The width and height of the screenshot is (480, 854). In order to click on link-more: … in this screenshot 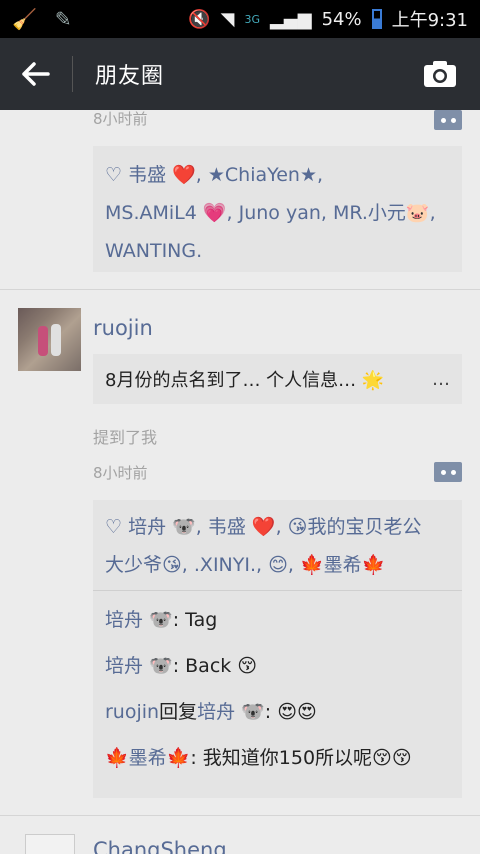, I will do `click(441, 379)`.